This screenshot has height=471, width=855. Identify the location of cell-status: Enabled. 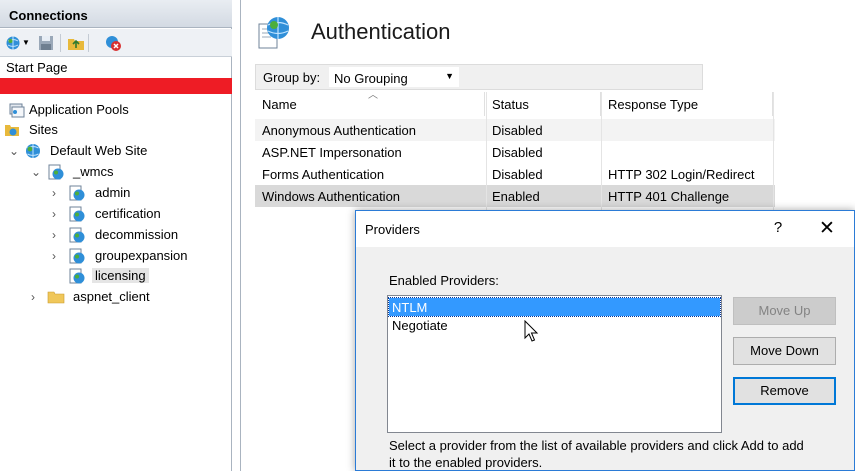
(516, 196).